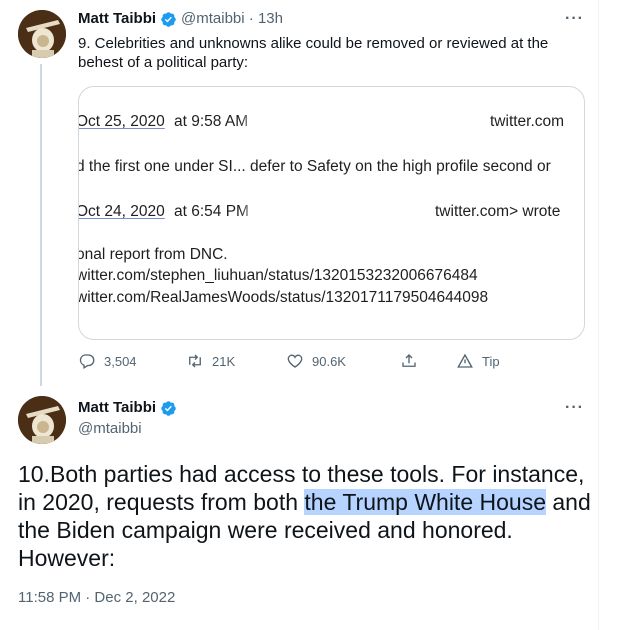 This screenshot has width=626, height=630. Describe the element at coordinates (491, 361) in the screenshot. I see `tip-label: Tip` at that location.